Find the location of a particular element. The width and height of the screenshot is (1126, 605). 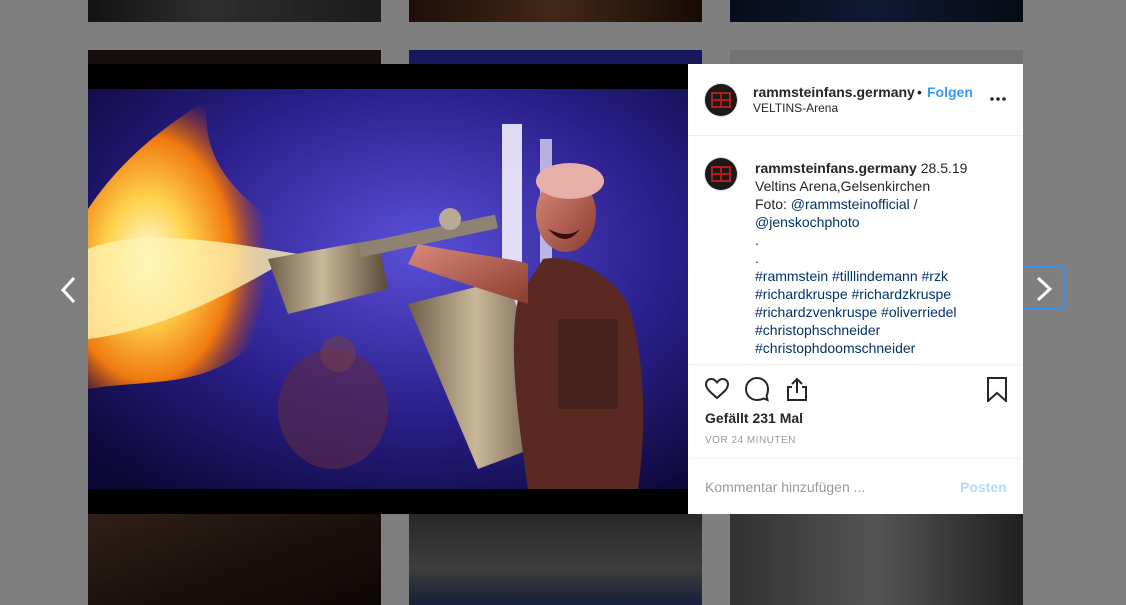

post-comment-button: Posten is located at coordinates (983, 487).